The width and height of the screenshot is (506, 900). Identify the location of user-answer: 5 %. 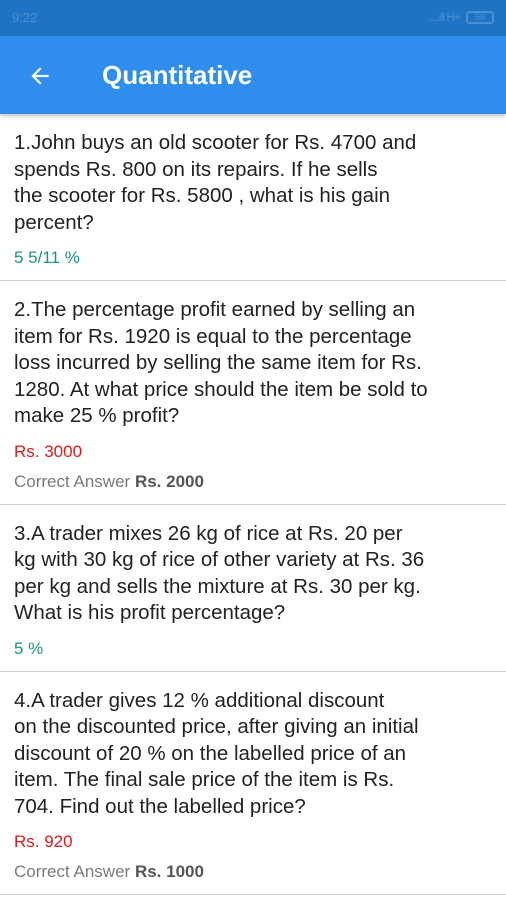
(29, 648).